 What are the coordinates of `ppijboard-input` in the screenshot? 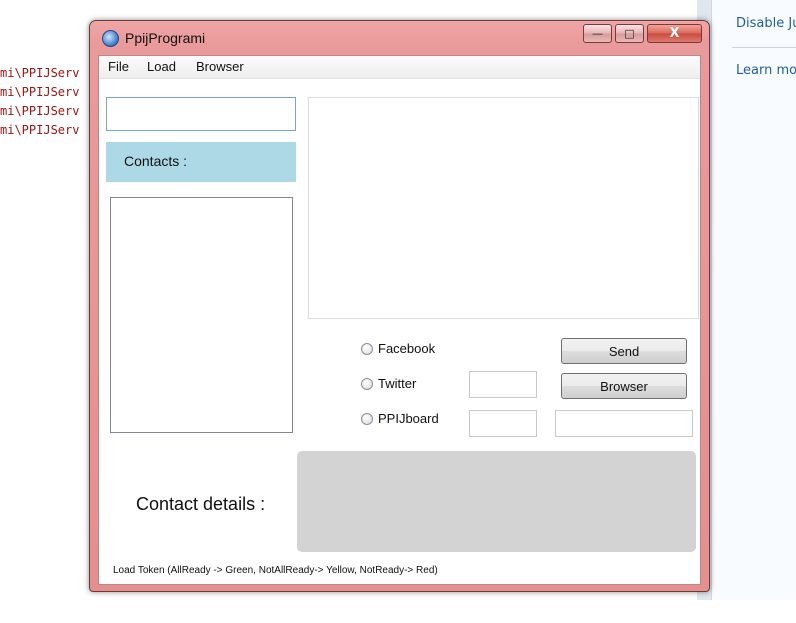 It's located at (503, 423).